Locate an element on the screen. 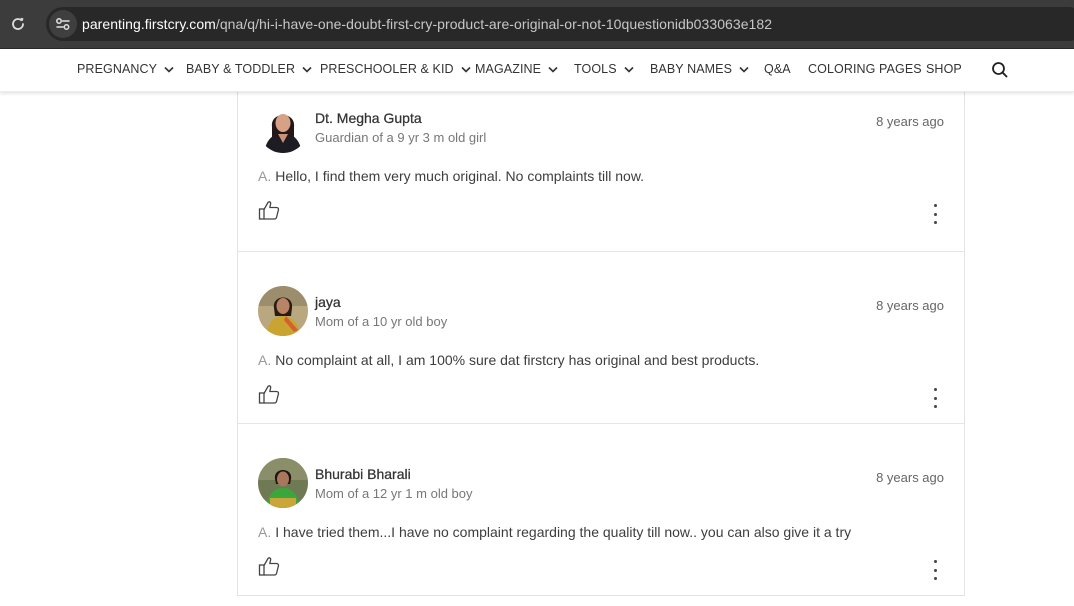  author-relation: Mom of a 12 yr 1 m old boy is located at coordinates (394, 493).